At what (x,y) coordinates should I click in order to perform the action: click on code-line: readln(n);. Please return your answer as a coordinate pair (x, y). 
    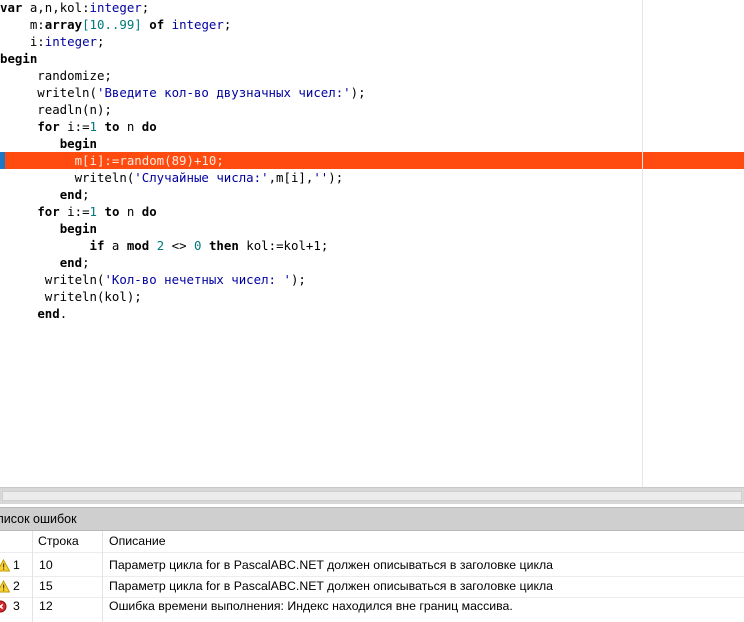
    Looking at the image, I should click on (56, 109).